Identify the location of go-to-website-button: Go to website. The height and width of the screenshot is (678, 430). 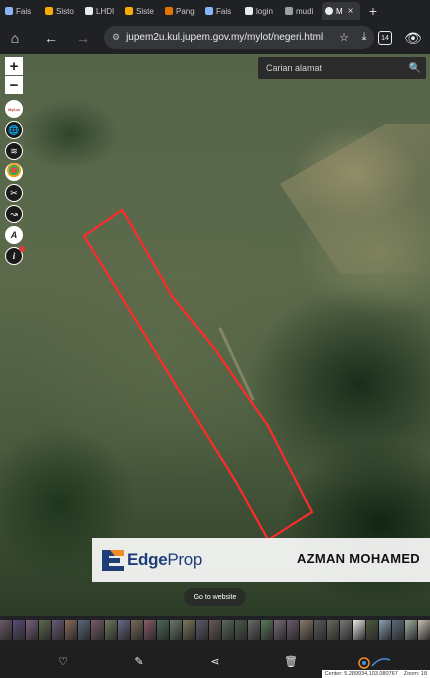
(215, 597).